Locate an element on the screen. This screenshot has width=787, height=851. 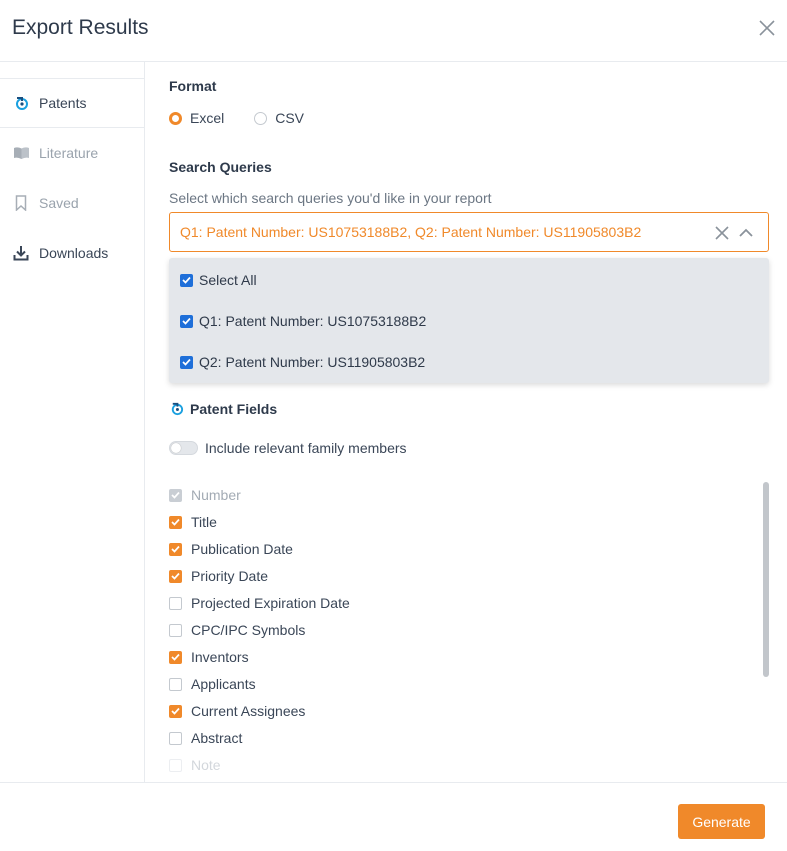
fields-scrollbar is located at coordinates (766, 579).